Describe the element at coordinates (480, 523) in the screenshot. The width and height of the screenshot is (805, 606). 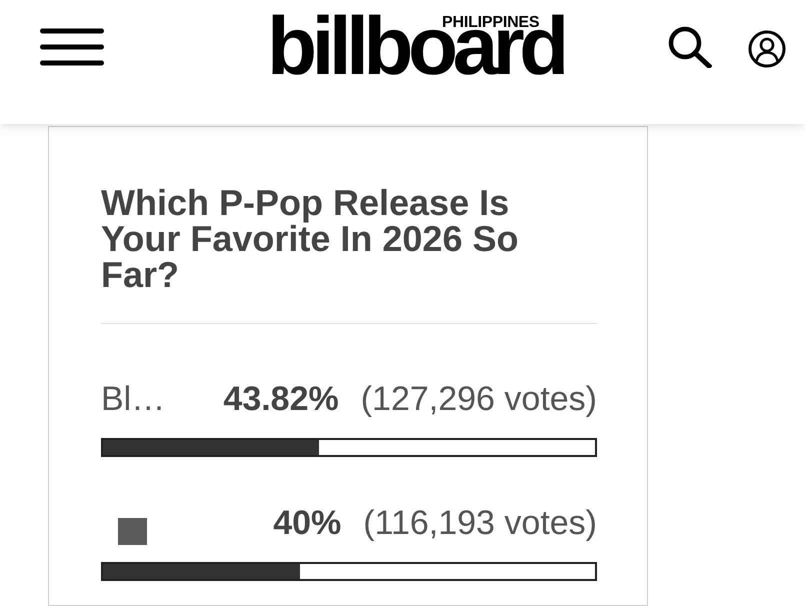
I see `vote-count: (116,193 votes)` at that location.